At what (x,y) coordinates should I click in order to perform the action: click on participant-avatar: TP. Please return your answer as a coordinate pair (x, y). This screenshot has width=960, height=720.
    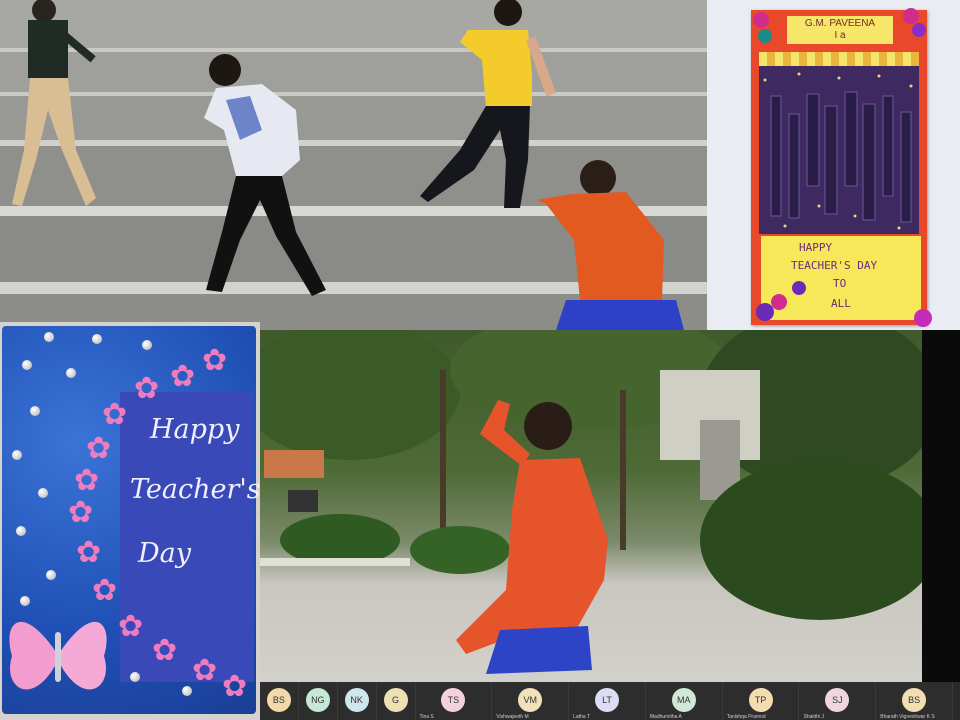
    Looking at the image, I should click on (760, 700).